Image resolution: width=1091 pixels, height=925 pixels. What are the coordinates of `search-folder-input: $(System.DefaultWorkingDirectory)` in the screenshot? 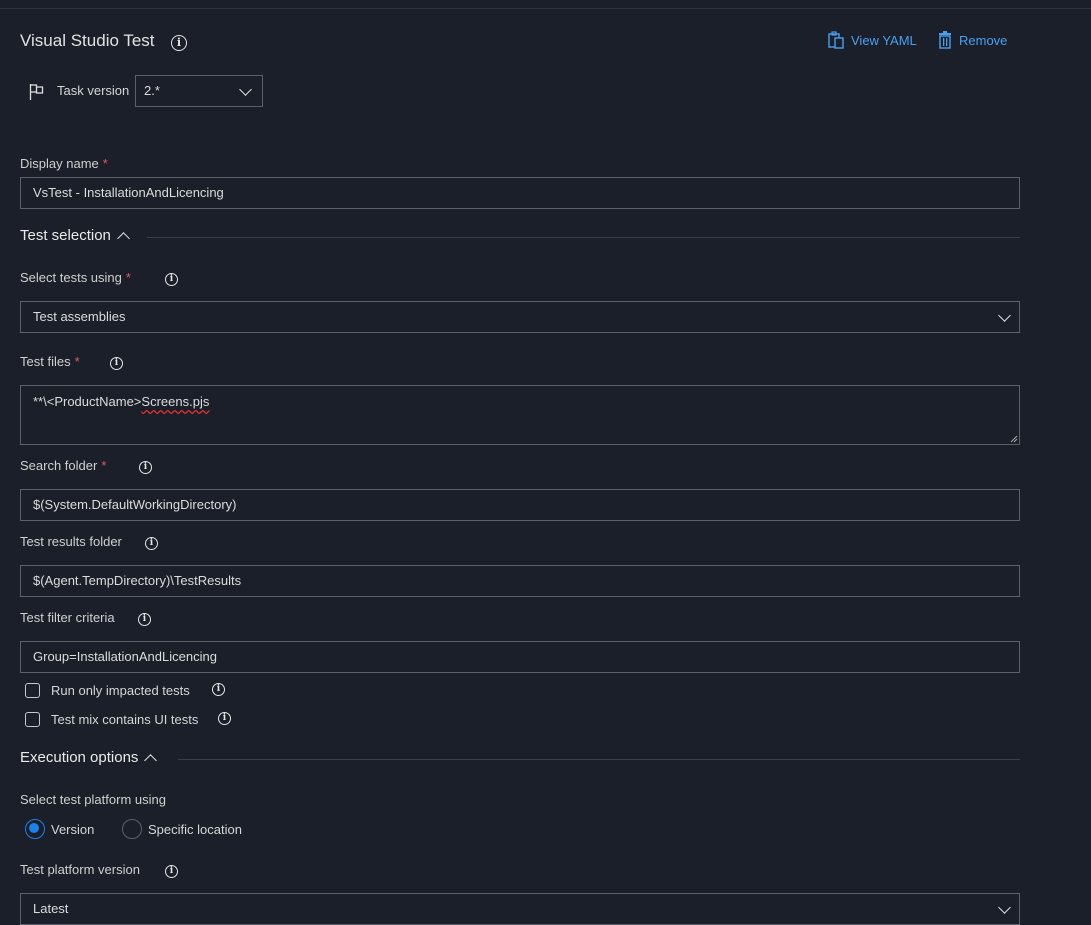 It's located at (520, 505).